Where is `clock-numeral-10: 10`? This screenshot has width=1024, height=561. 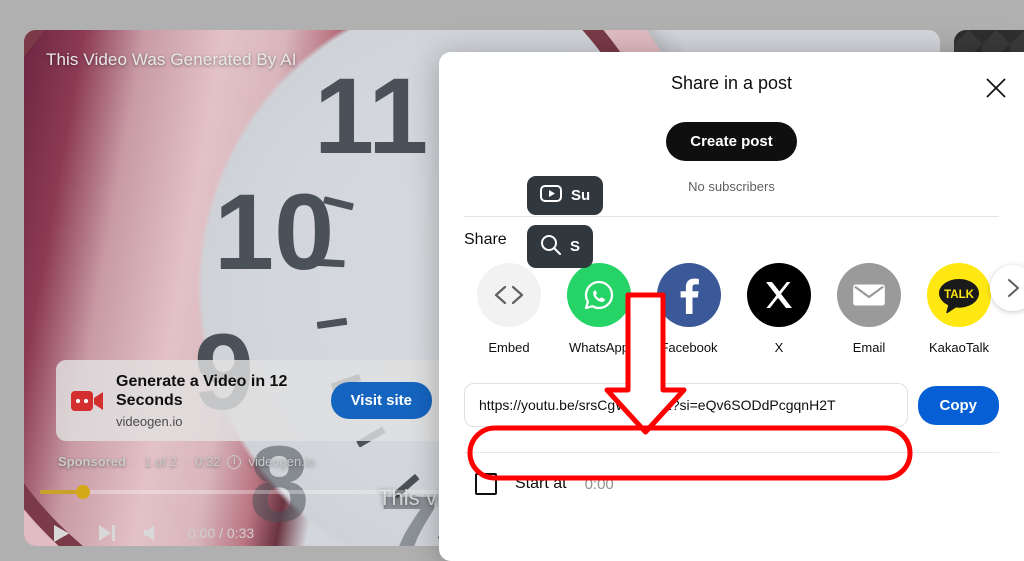 clock-numeral-10: 10 is located at coordinates (274, 231).